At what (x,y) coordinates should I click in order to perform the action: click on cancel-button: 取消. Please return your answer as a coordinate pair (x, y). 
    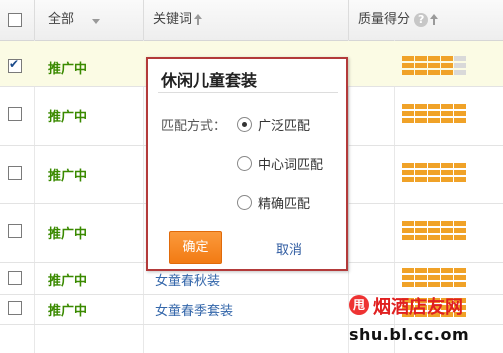
    Looking at the image, I should click on (289, 248).